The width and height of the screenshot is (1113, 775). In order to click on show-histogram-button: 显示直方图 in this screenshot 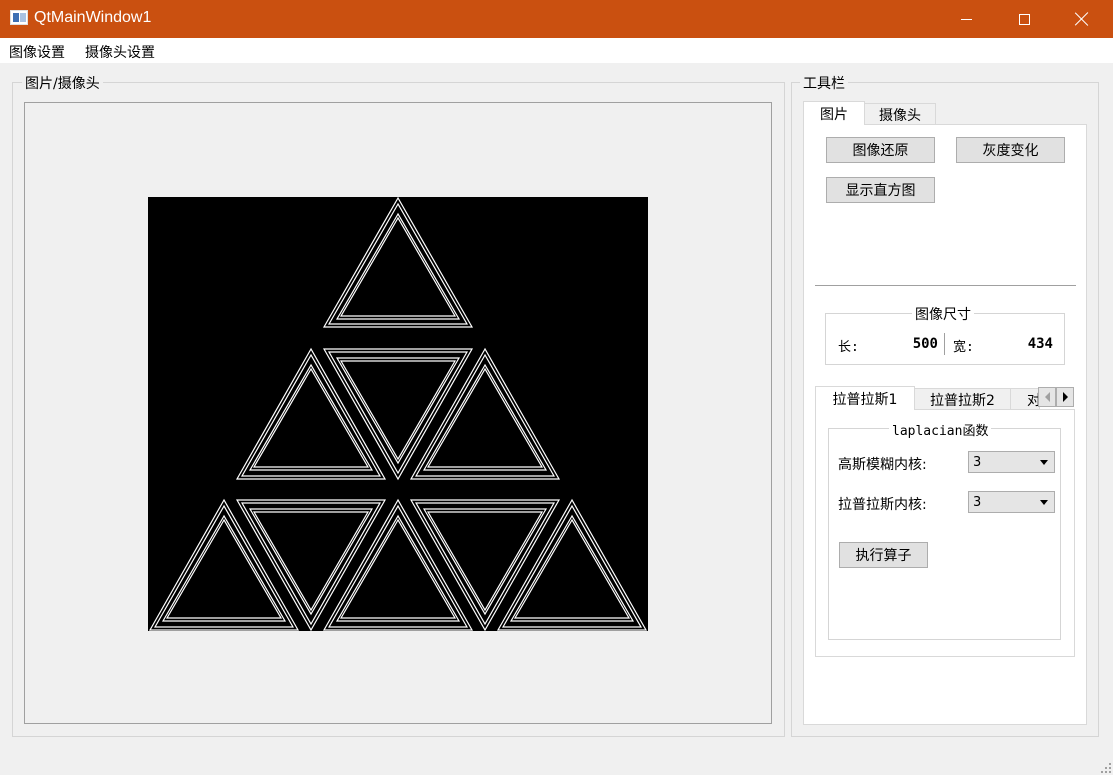, I will do `click(880, 190)`.